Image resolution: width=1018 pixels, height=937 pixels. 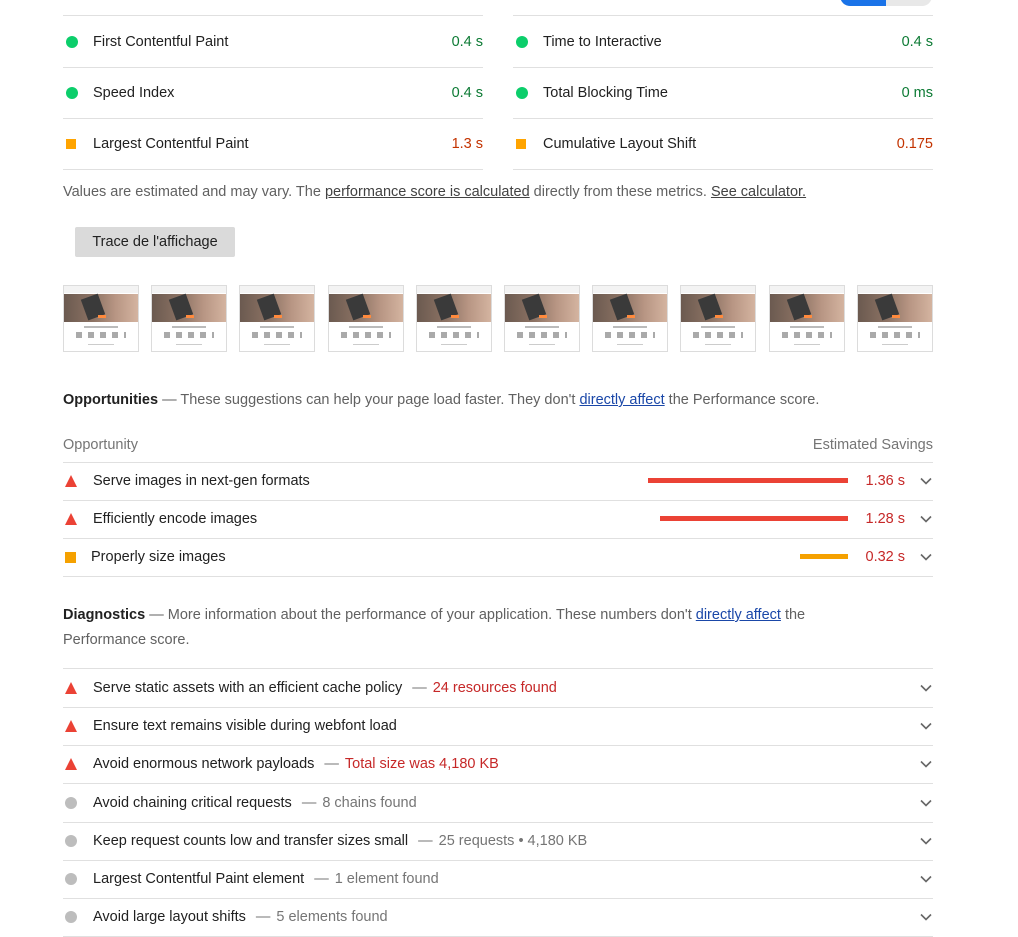 What do you see at coordinates (620, 192) in the screenshot?
I see `note-text: directly from these metrics.` at bounding box center [620, 192].